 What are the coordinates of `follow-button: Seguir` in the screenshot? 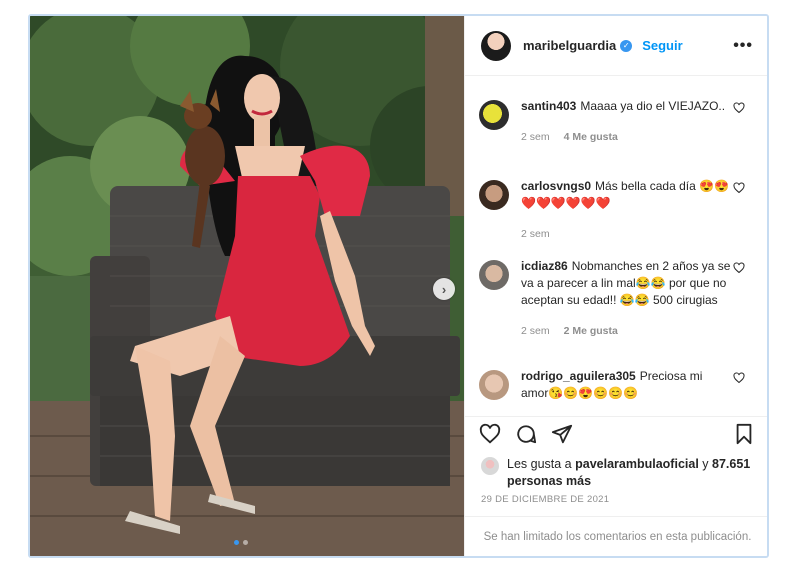 It's located at (662, 45).